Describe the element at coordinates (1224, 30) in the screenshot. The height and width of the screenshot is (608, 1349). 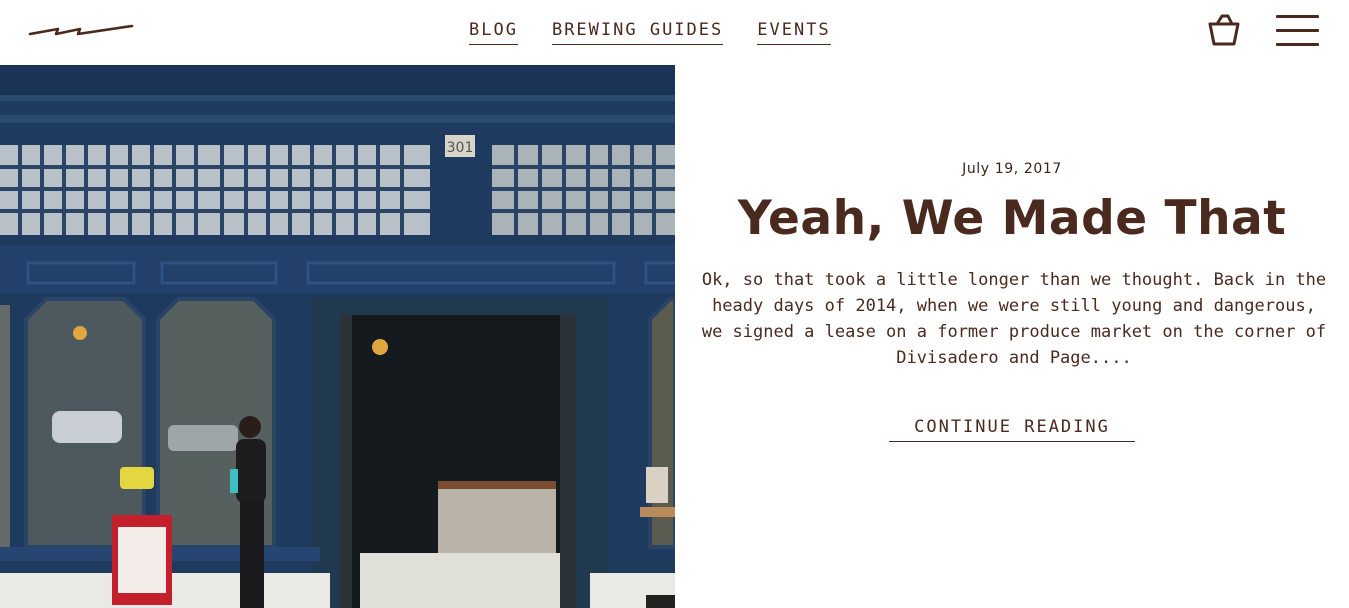
I see `basket-icon` at that location.